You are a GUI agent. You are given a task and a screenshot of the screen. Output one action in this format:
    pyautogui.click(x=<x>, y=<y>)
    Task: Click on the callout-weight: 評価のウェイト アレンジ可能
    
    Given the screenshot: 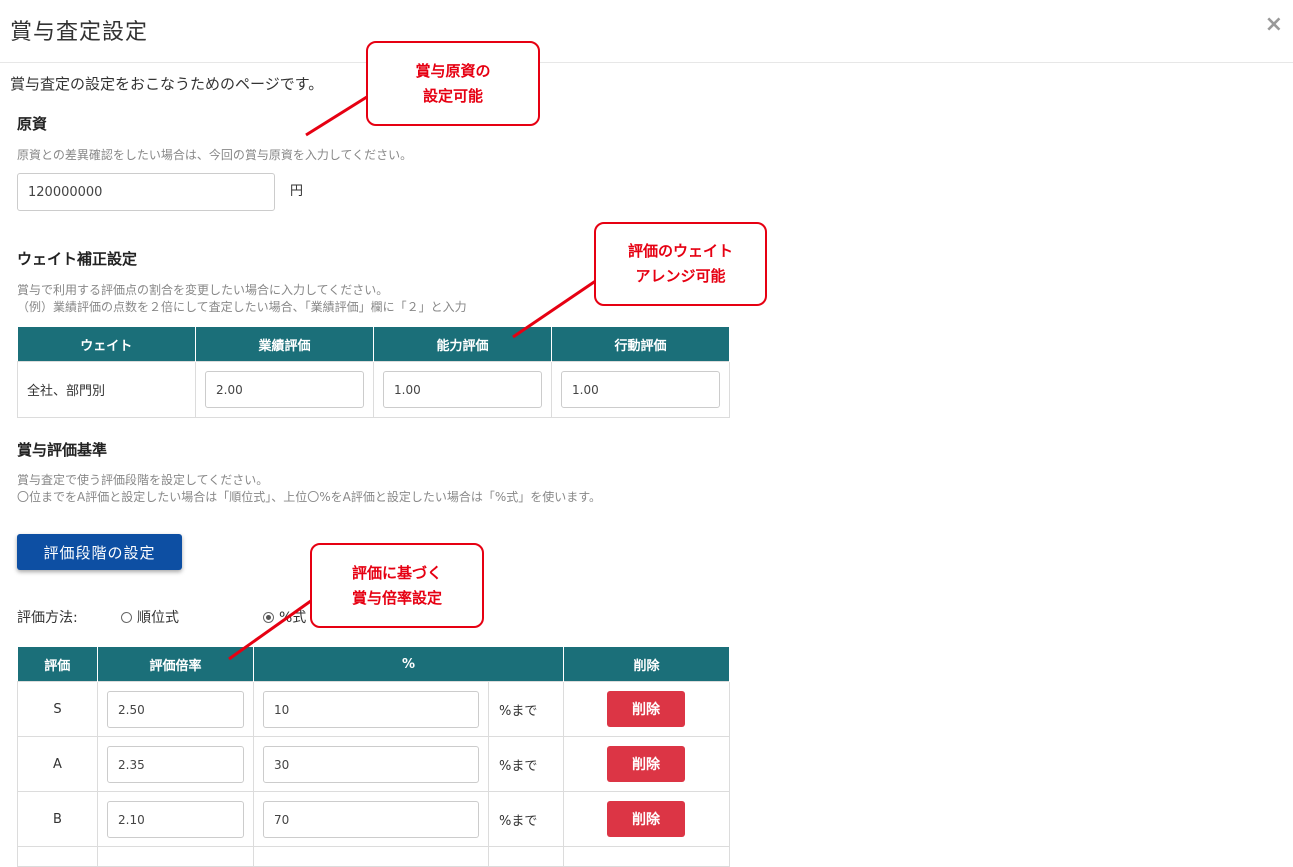 What is the action you would take?
    pyautogui.click(x=680, y=264)
    